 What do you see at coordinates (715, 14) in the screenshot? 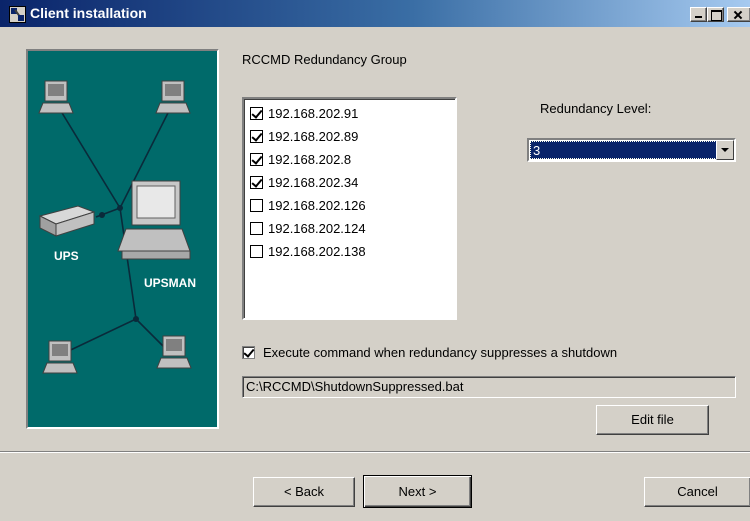
I see `maximize-button` at bounding box center [715, 14].